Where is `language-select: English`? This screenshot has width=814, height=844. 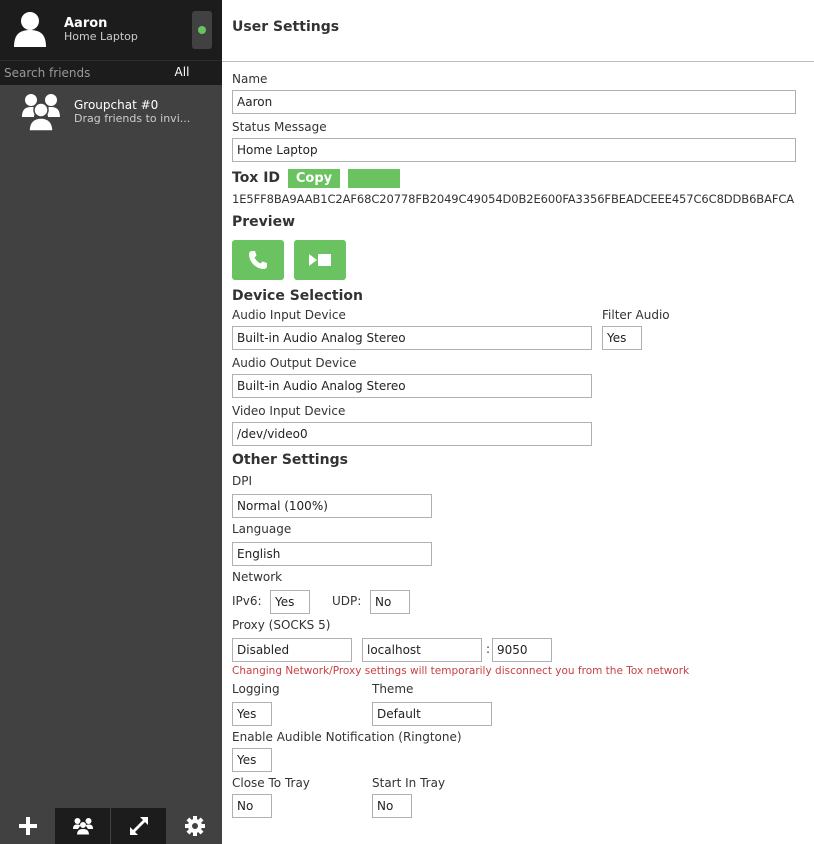
language-select: English is located at coordinates (332, 554).